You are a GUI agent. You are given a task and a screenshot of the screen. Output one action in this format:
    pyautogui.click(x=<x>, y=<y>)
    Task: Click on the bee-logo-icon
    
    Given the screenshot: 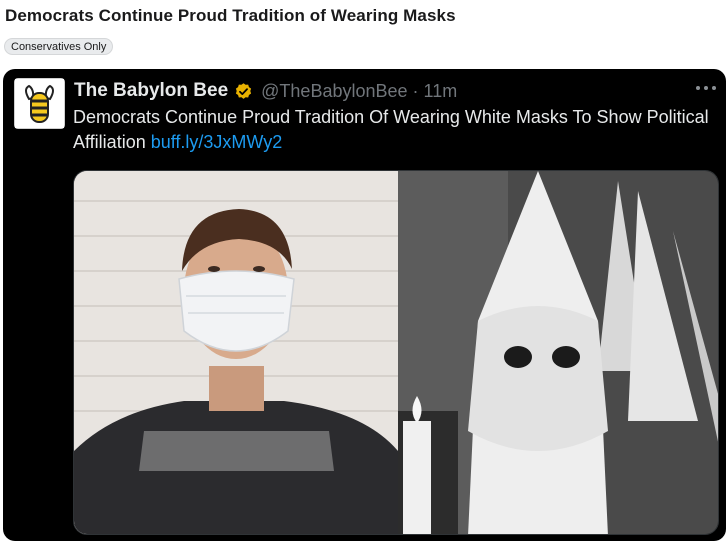 What is the action you would take?
    pyautogui.click(x=39, y=103)
    